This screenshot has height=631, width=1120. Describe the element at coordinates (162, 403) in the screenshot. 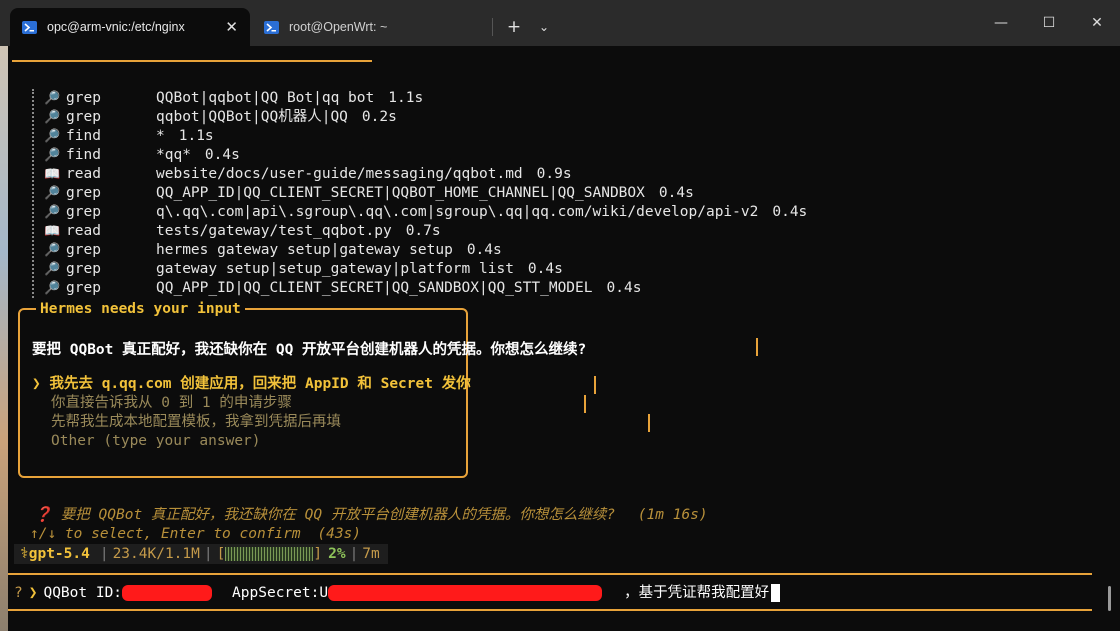

I see `option-steps: 你直接告诉我从 0 到 1 的申请步骤` at that location.